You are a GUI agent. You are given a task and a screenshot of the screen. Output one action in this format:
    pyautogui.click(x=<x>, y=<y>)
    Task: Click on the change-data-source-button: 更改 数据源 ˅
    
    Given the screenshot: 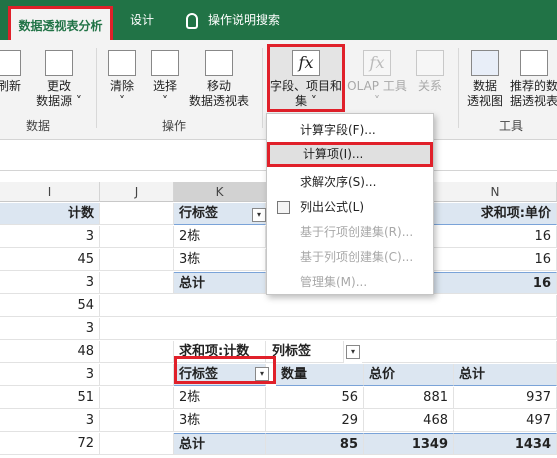 What is the action you would take?
    pyautogui.click(x=59, y=79)
    